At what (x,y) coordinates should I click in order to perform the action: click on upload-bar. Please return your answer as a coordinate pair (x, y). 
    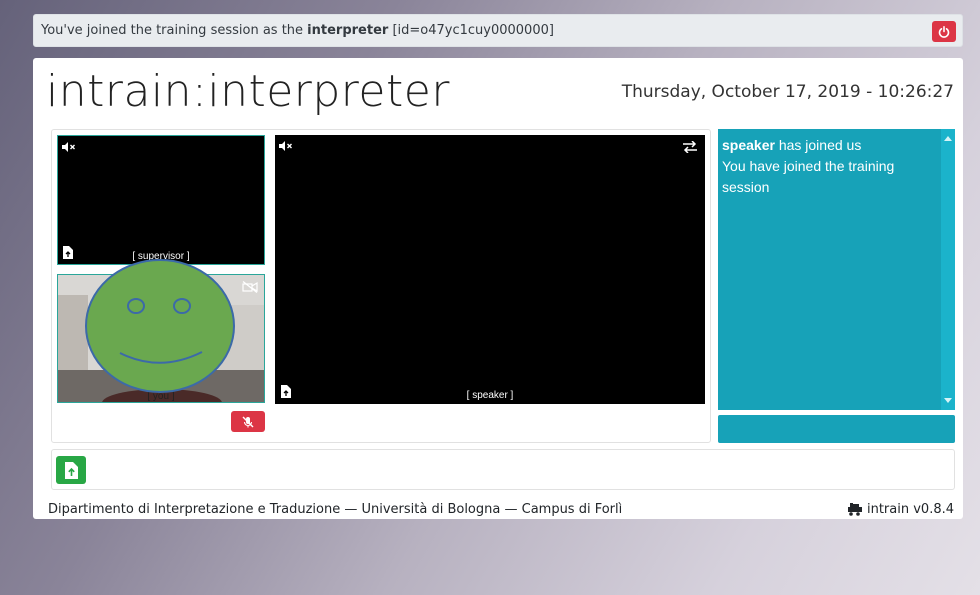
    Looking at the image, I should click on (503, 469).